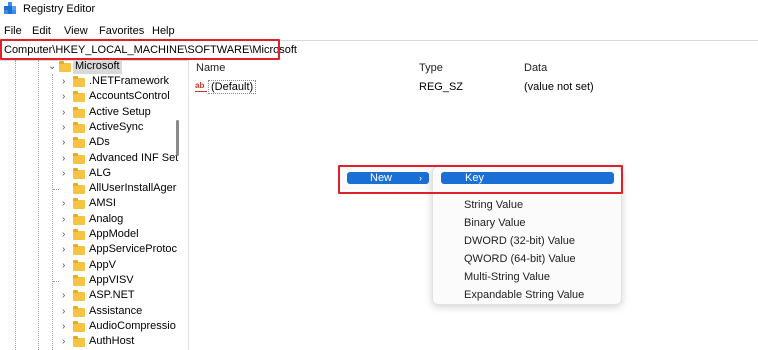 The image size is (758, 350). What do you see at coordinates (232, 87) in the screenshot?
I see `value-name-default: (Default)` at bounding box center [232, 87].